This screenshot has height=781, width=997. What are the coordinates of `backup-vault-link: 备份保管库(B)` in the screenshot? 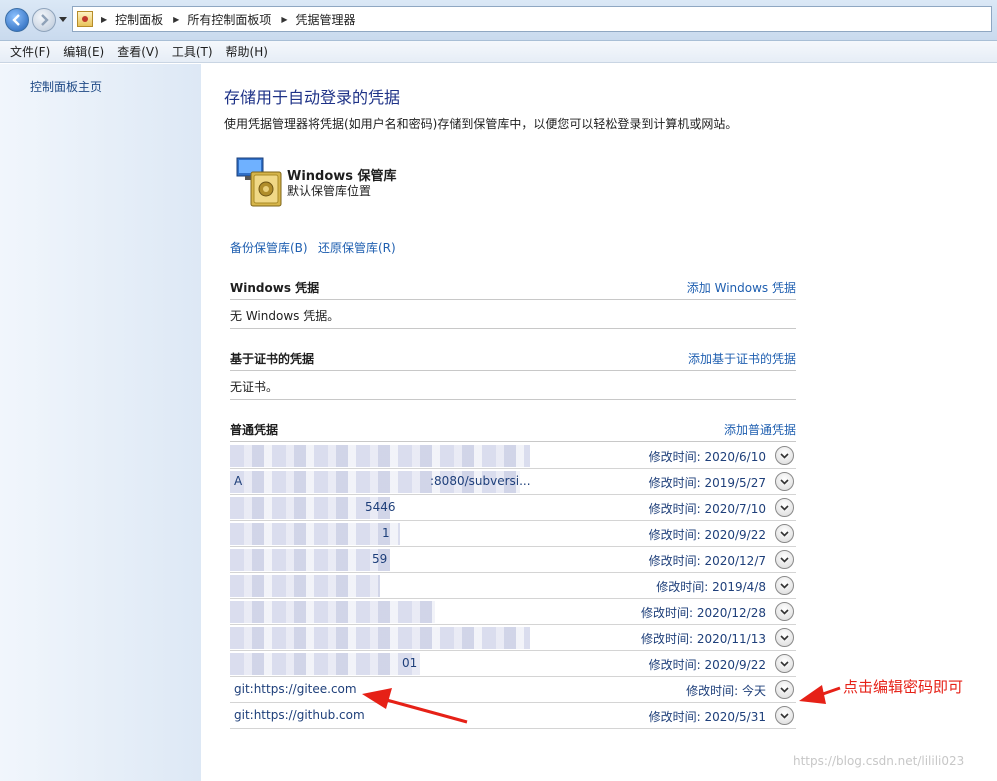 It's located at (269, 247).